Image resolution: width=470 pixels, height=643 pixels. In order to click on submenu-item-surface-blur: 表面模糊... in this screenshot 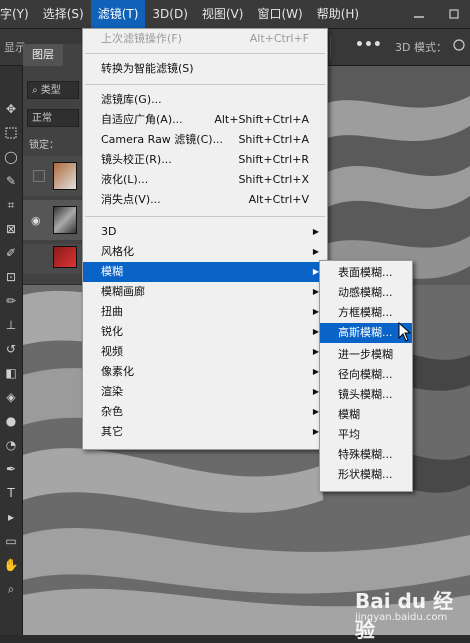, I will do `click(366, 273)`.